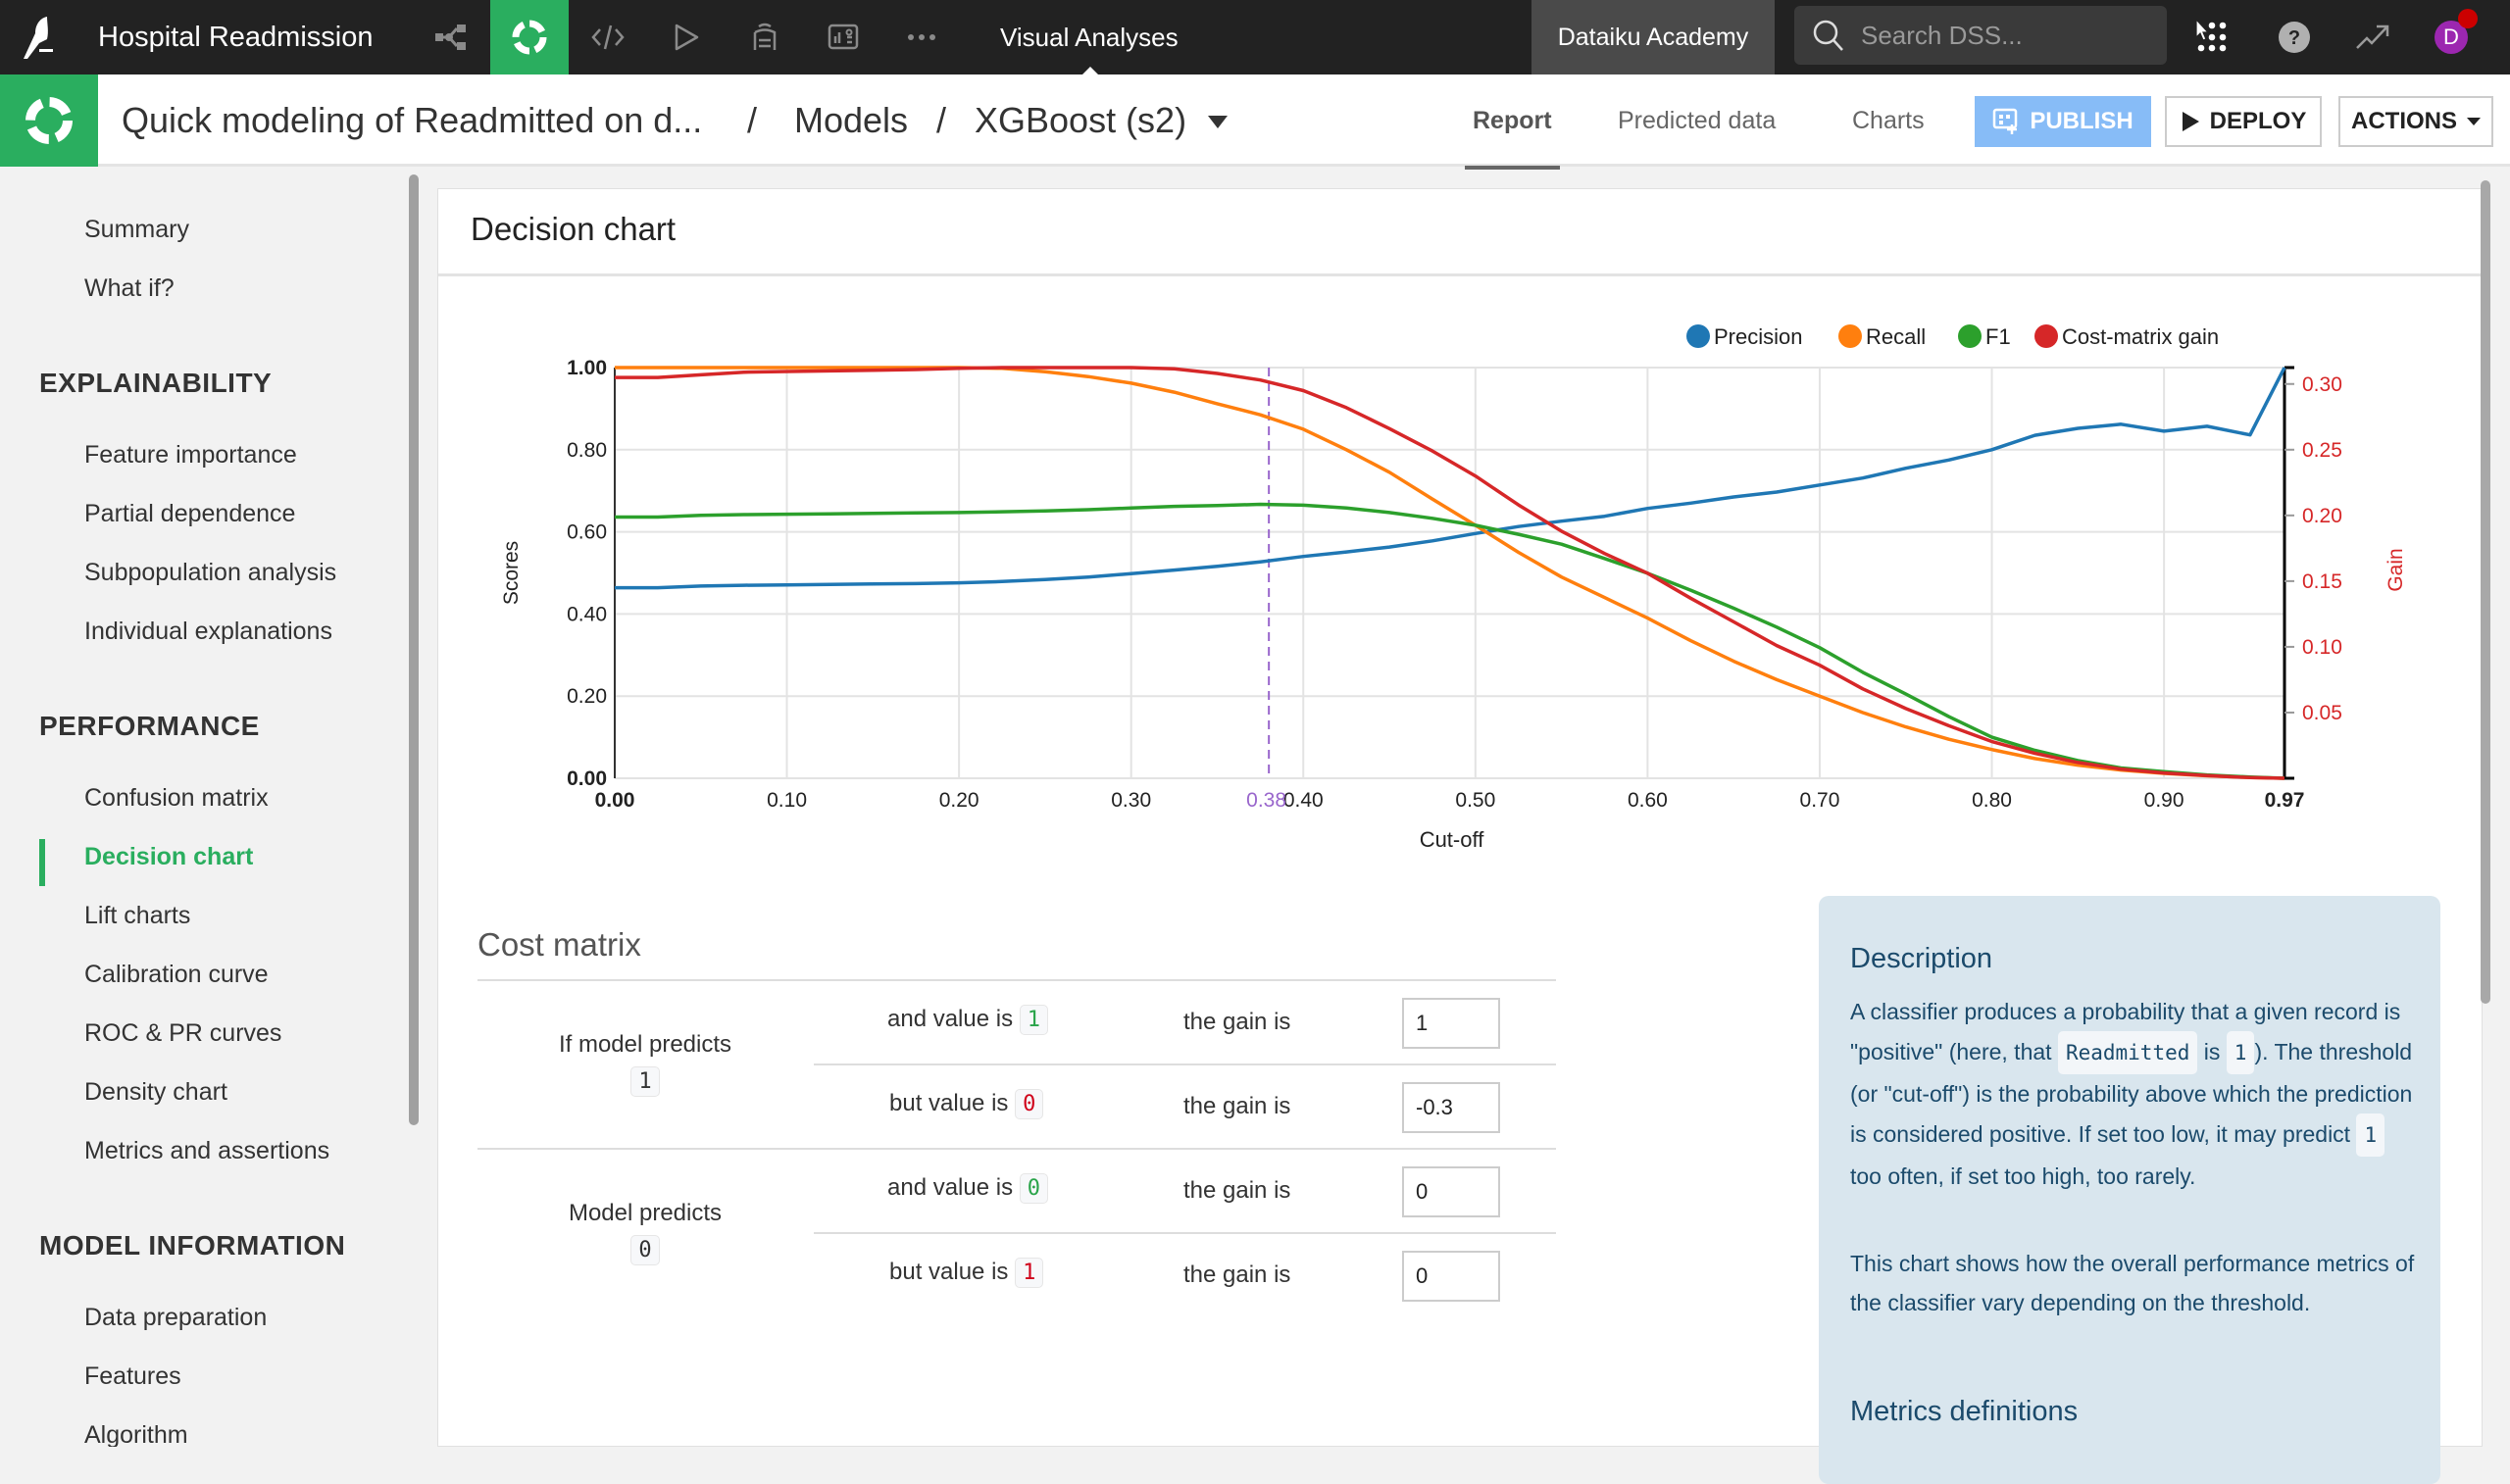 Image resolution: width=2510 pixels, height=1484 pixels. Describe the element at coordinates (645, 1044) in the screenshot. I see `predicts-label: If model predicts` at that location.